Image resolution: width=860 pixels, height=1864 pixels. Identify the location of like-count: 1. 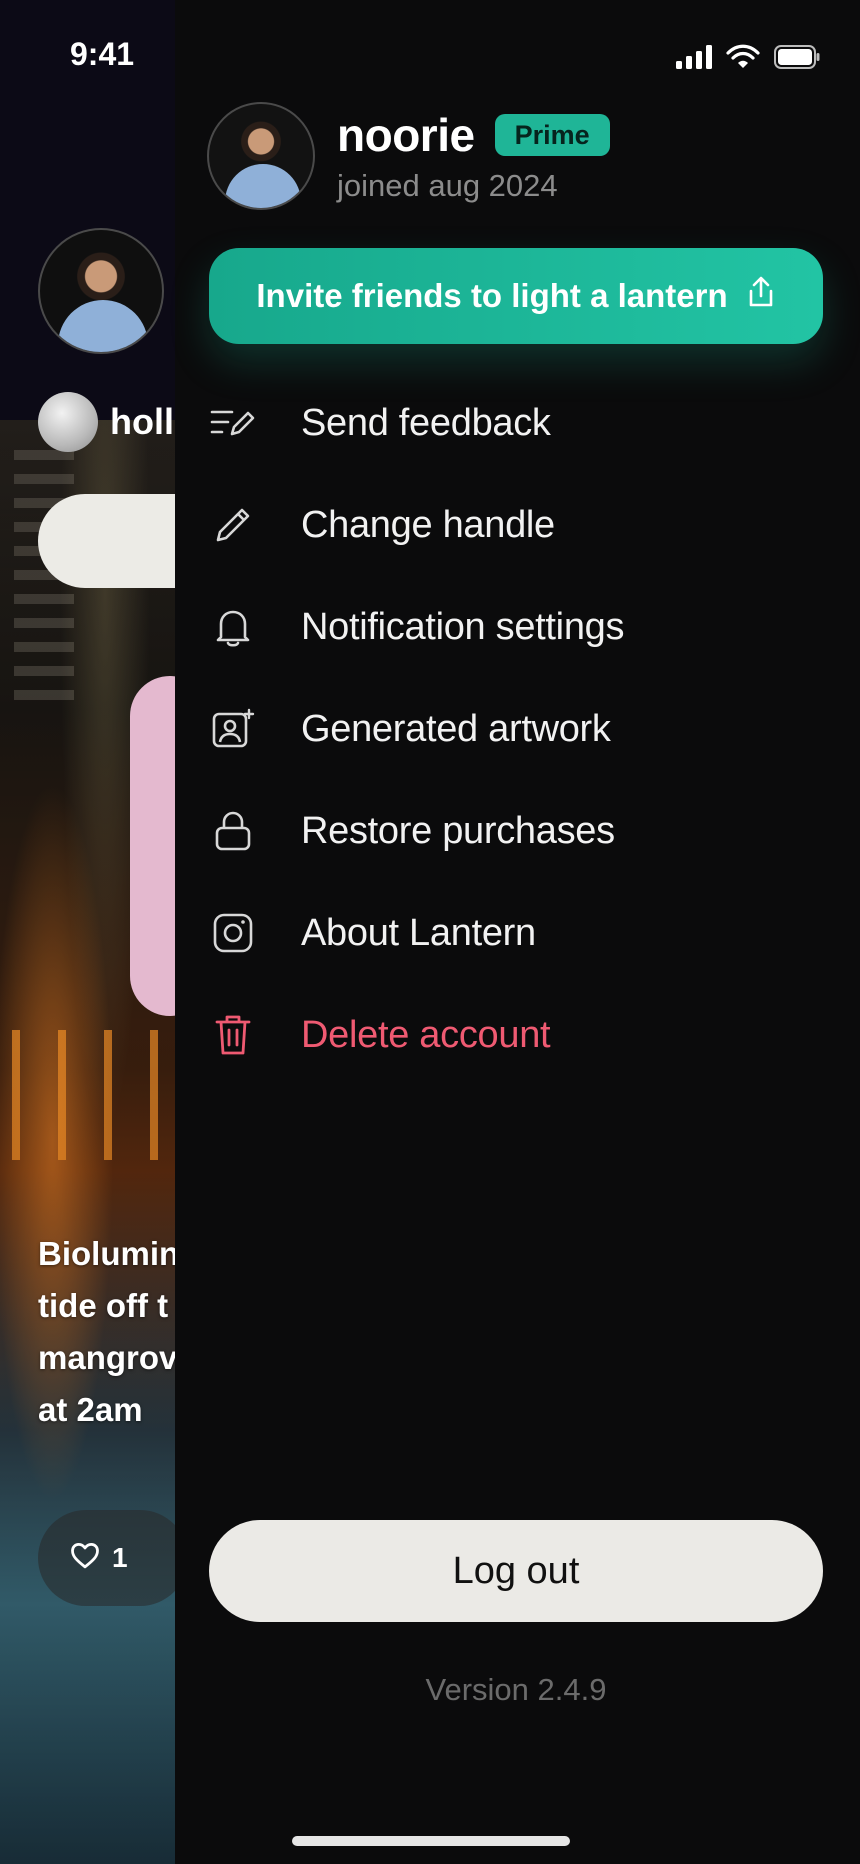
(120, 1557).